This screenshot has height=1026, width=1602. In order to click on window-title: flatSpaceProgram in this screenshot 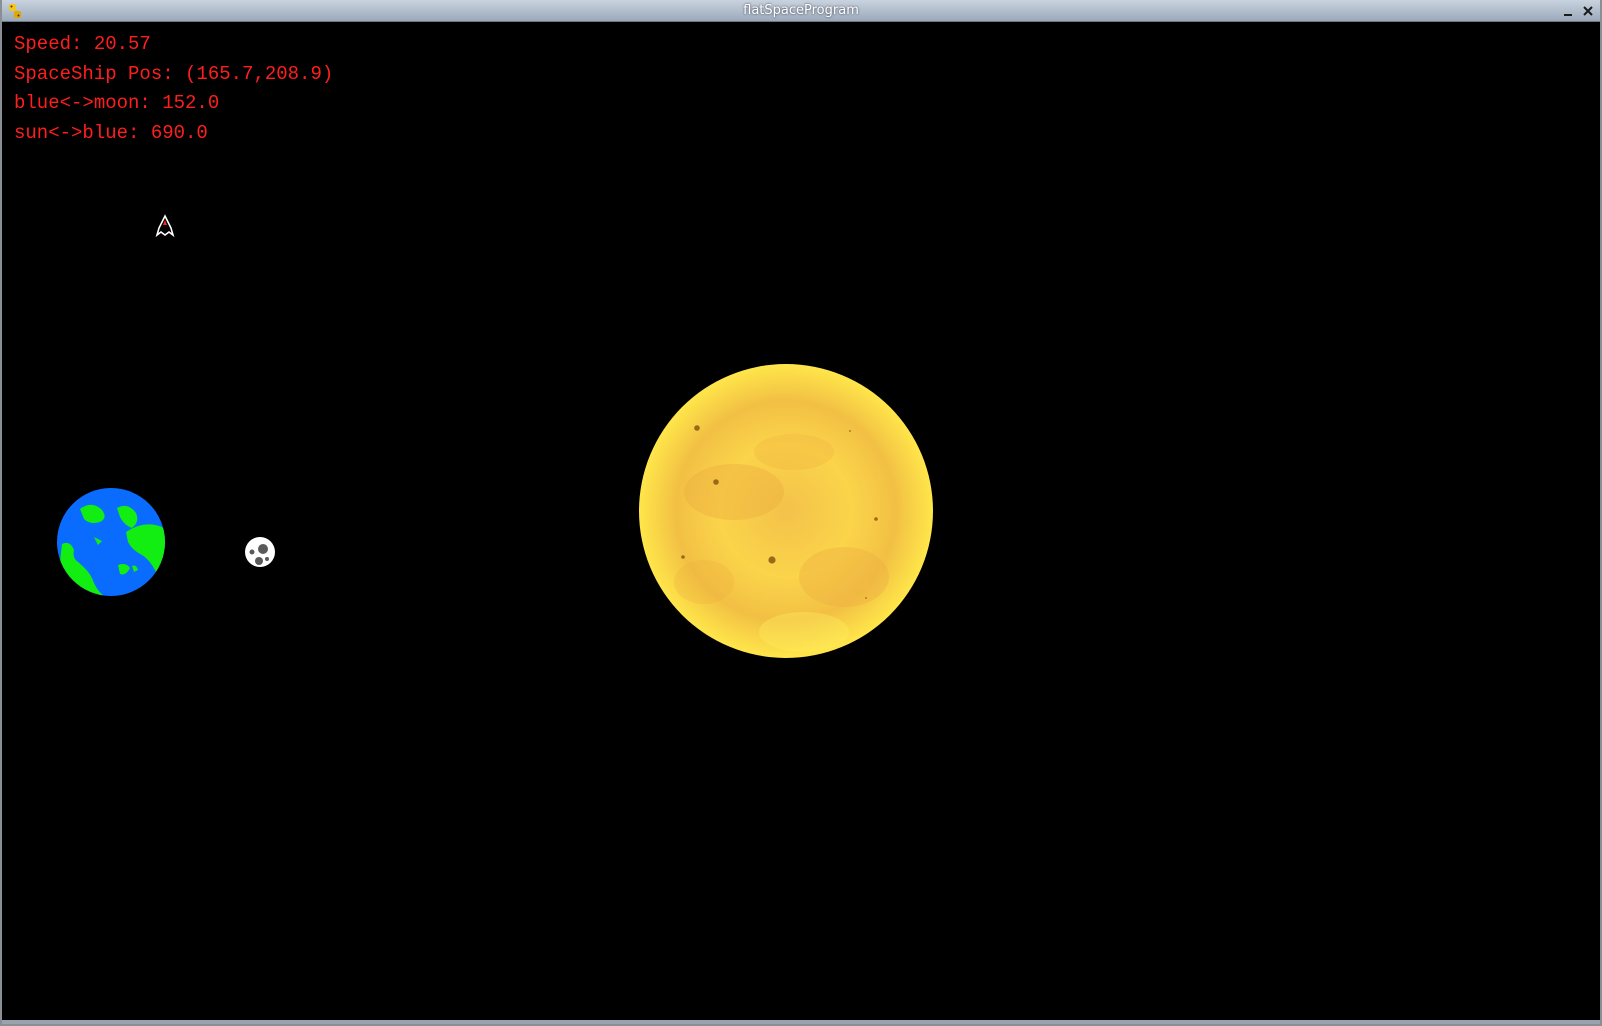, I will do `click(801, 10)`.